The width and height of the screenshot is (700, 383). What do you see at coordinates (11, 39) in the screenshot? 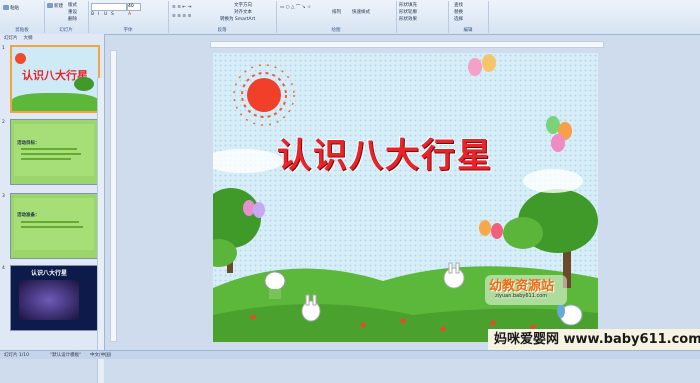
I see `tab-slides: 幻灯片` at bounding box center [11, 39].